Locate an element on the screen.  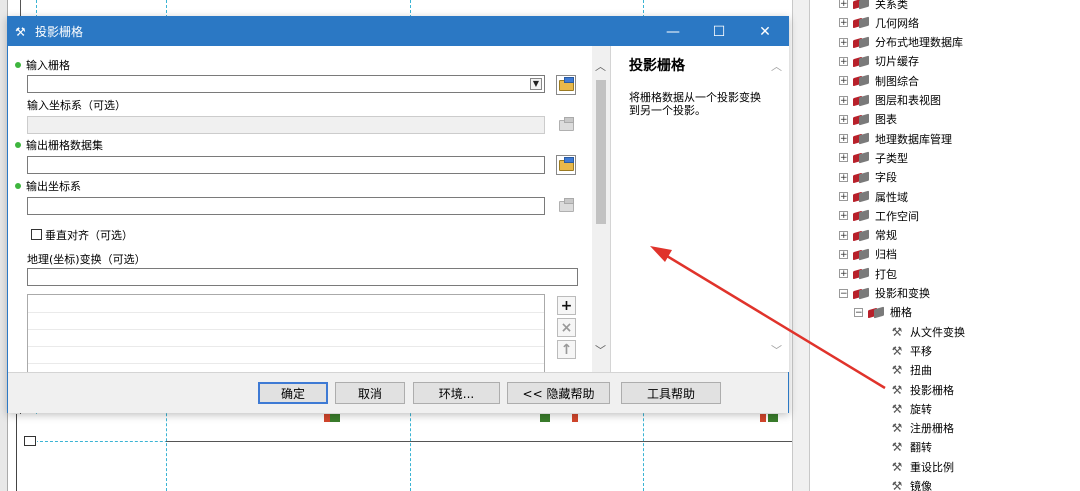
input-coord-properties-button is located at coordinates (566, 125).